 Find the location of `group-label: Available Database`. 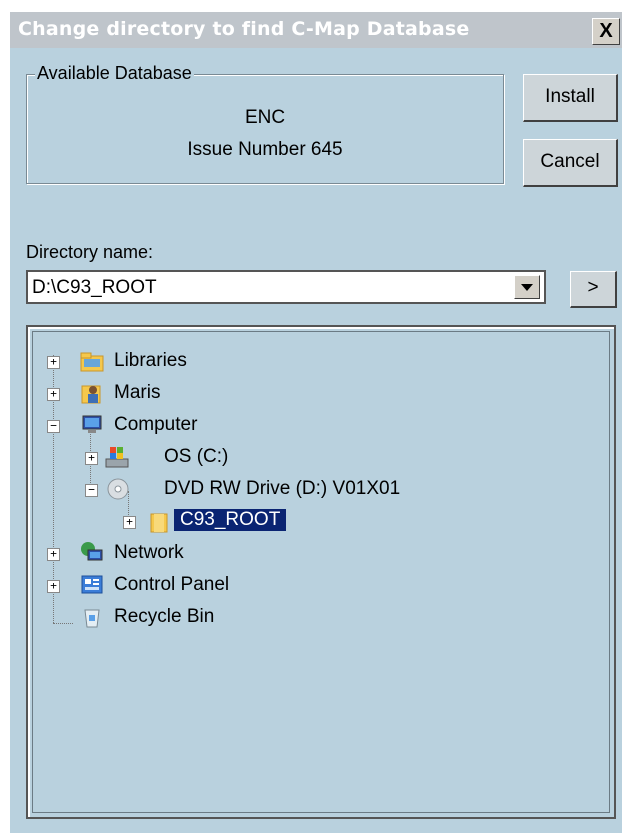

group-label: Available Database is located at coordinates (114, 73).